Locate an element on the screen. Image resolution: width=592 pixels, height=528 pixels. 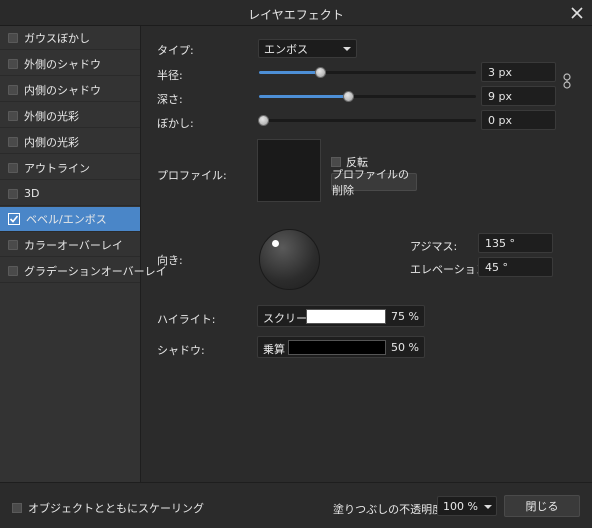
close-icon is located at coordinates (577, 13).